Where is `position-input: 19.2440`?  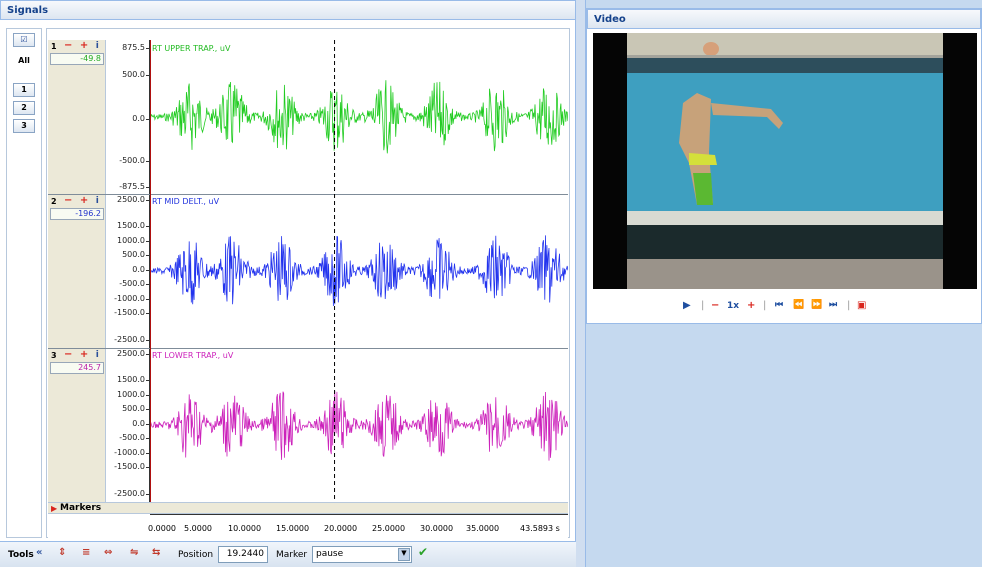 position-input: 19.2440 is located at coordinates (243, 554).